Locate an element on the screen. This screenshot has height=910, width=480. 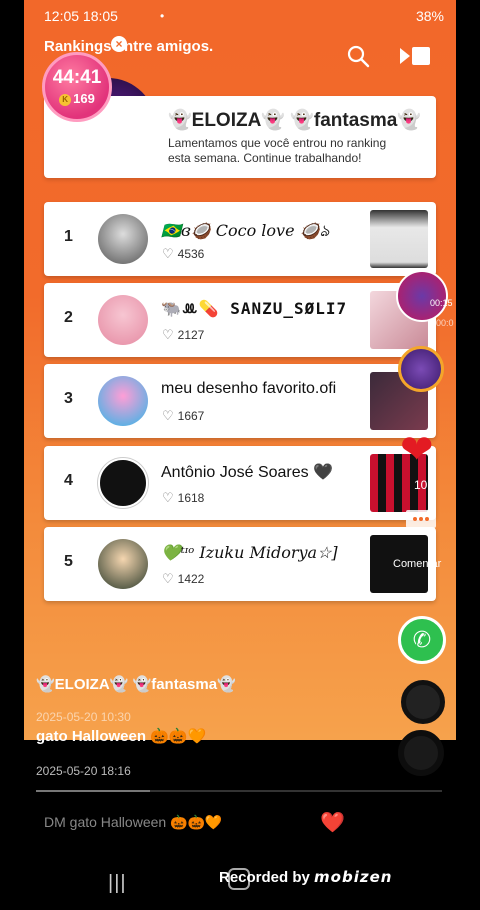
creator-avatar is located at coordinates (421, 369).